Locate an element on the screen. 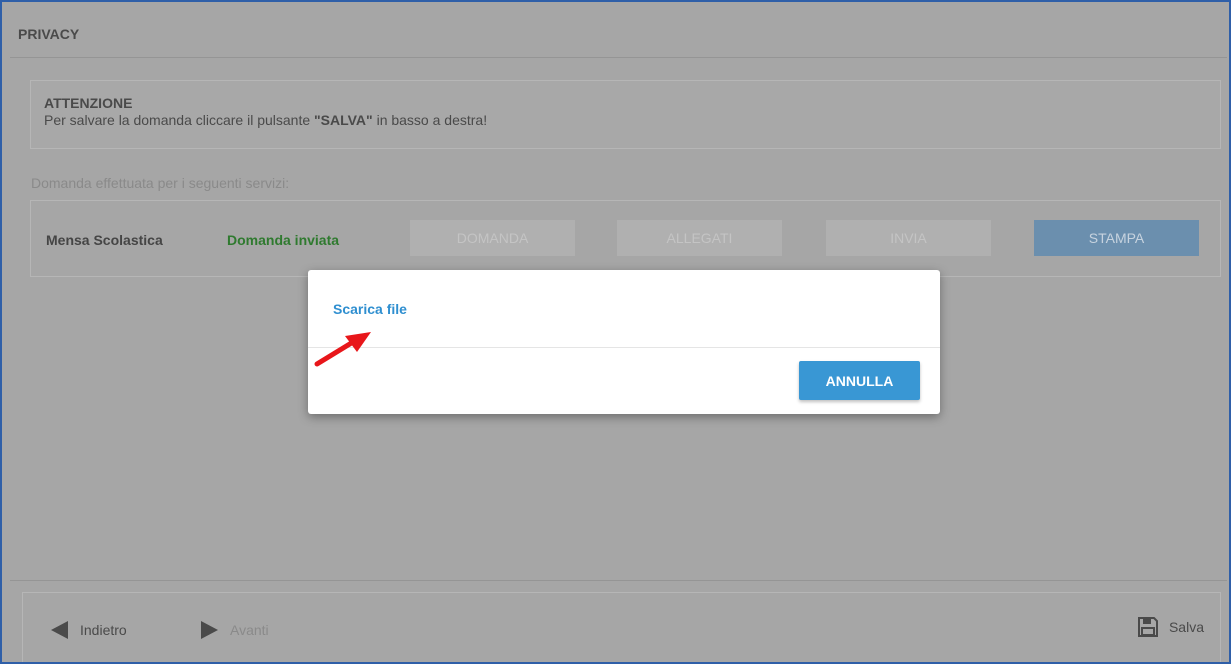 The width and height of the screenshot is (1231, 664). next-button: Avanti is located at coordinates (235, 630).